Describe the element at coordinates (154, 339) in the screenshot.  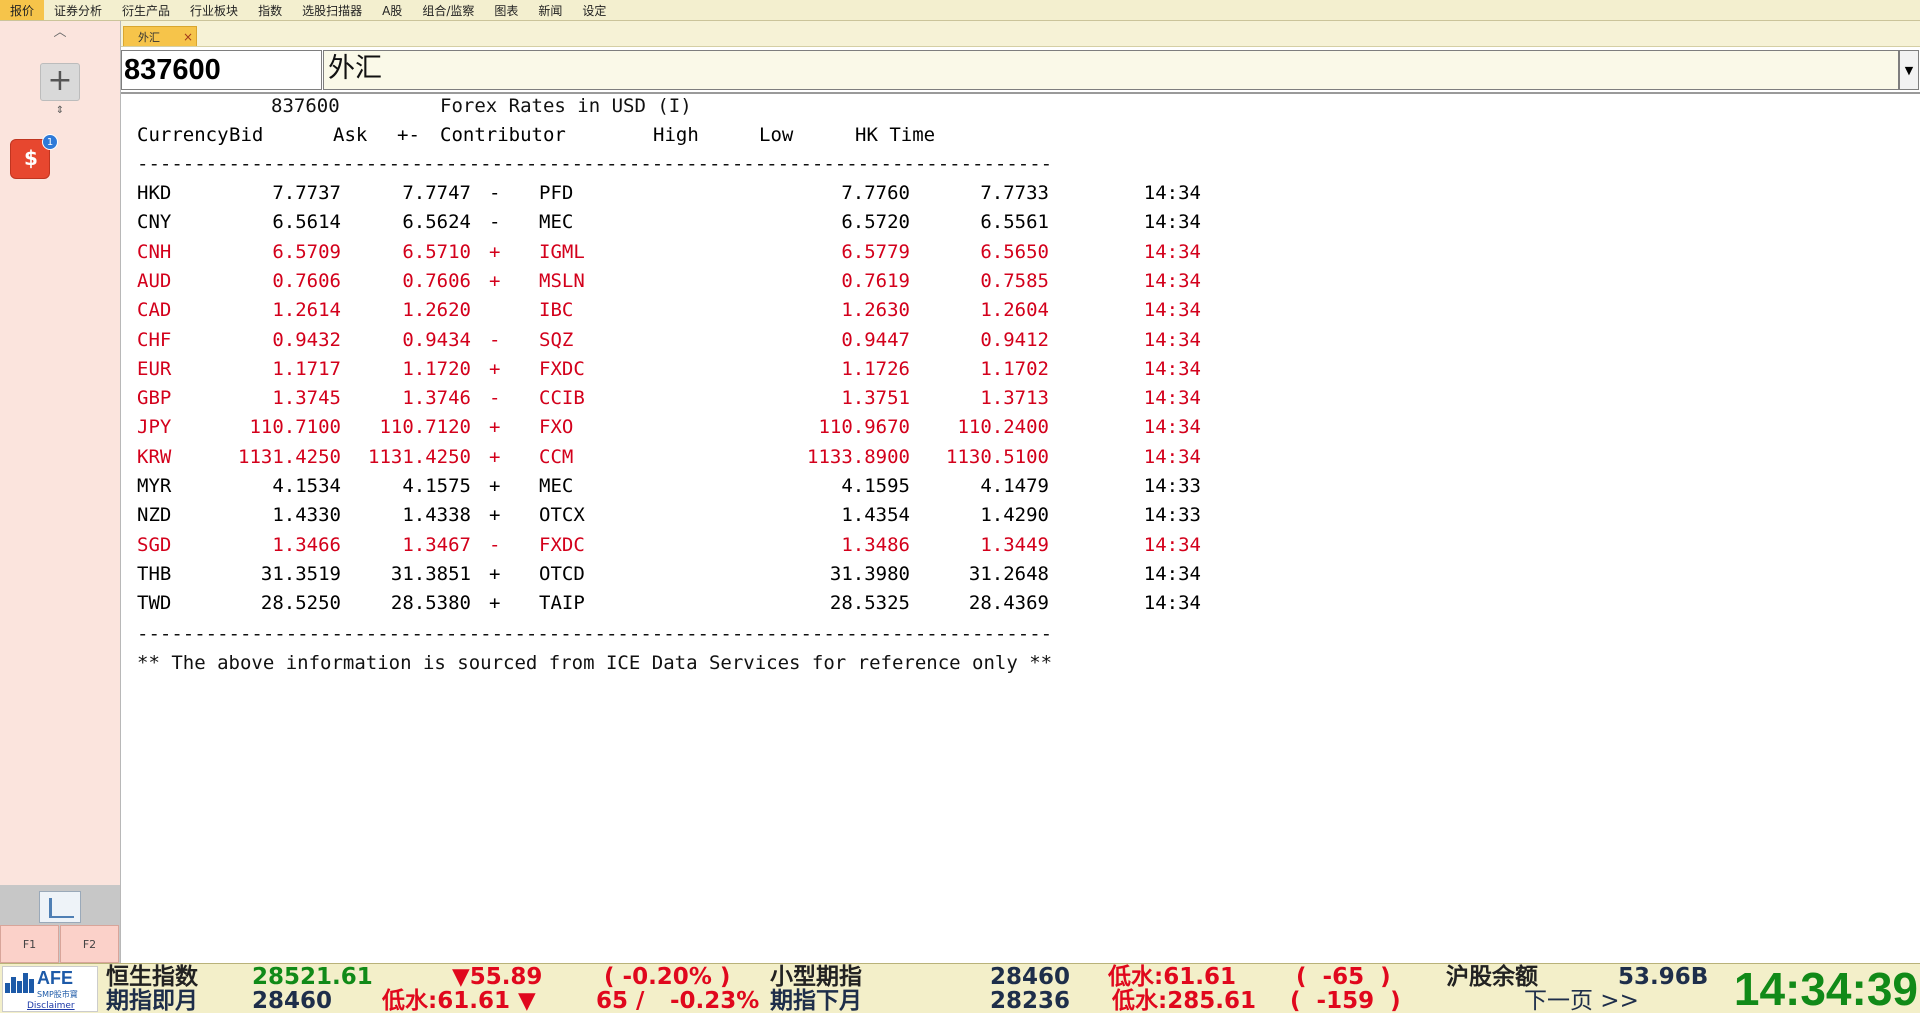
I see `currency-cell: CHF` at that location.